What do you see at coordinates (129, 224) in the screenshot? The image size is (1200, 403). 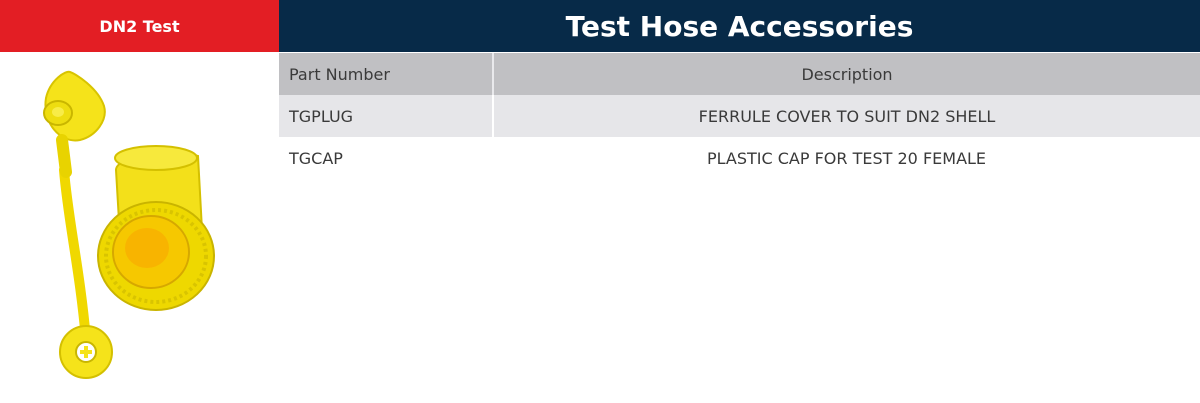 I see `yellow-cap-plug-icon` at bounding box center [129, 224].